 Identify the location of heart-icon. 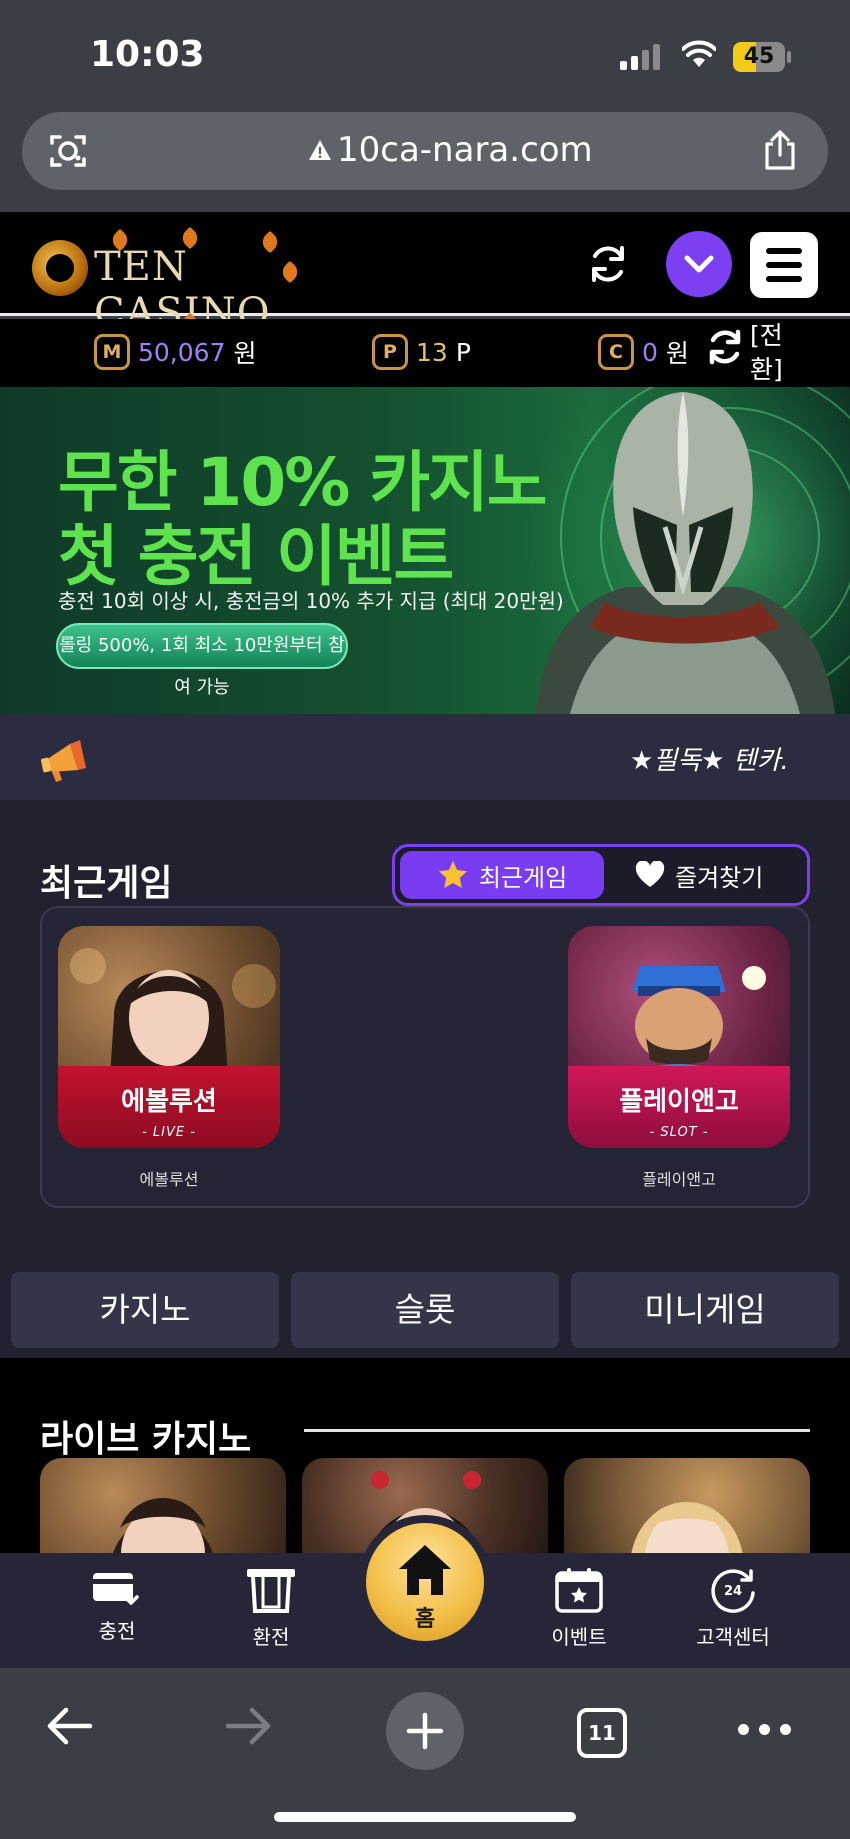
(650, 874).